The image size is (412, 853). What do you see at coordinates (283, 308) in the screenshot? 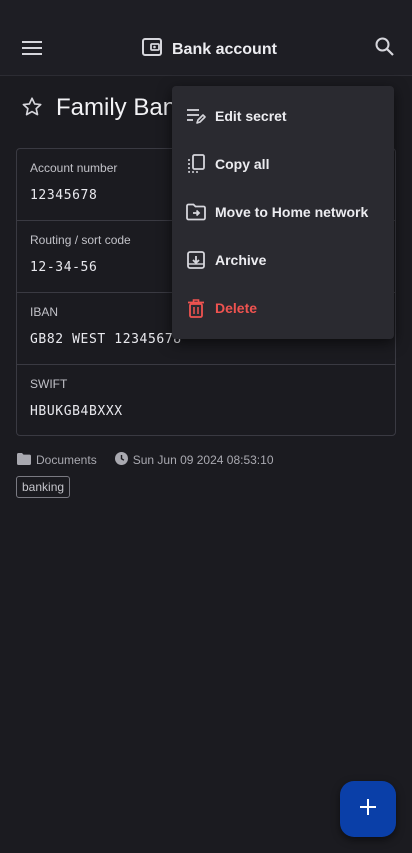
I see `menu-item-delete: Delete` at bounding box center [283, 308].